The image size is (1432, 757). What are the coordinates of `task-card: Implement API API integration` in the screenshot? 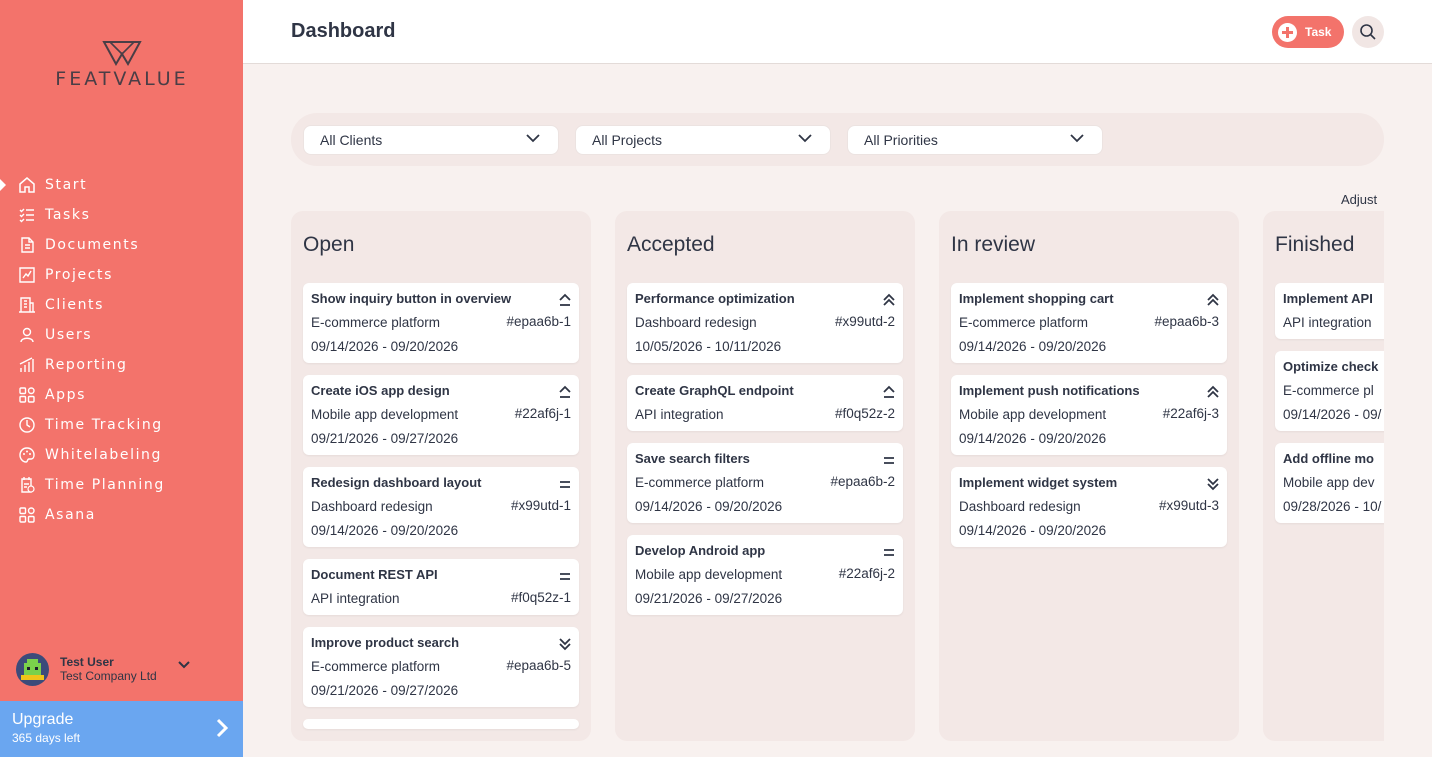 It's located at (1329, 311).